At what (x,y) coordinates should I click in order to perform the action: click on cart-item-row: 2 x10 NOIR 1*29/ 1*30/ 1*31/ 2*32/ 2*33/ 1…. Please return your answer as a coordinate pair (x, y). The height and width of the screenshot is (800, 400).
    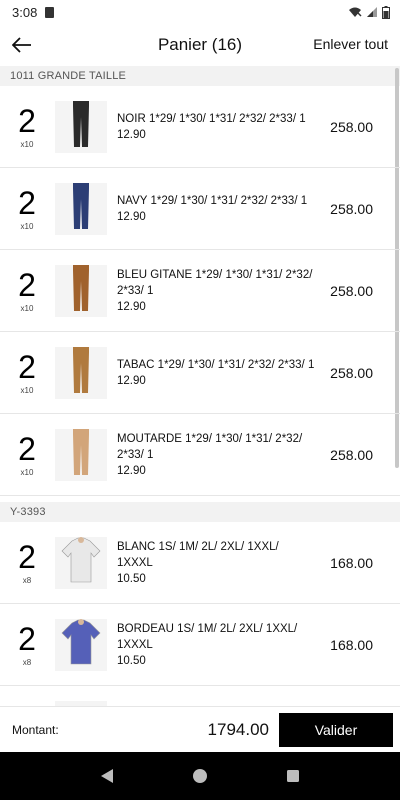
    Looking at the image, I should click on (200, 127).